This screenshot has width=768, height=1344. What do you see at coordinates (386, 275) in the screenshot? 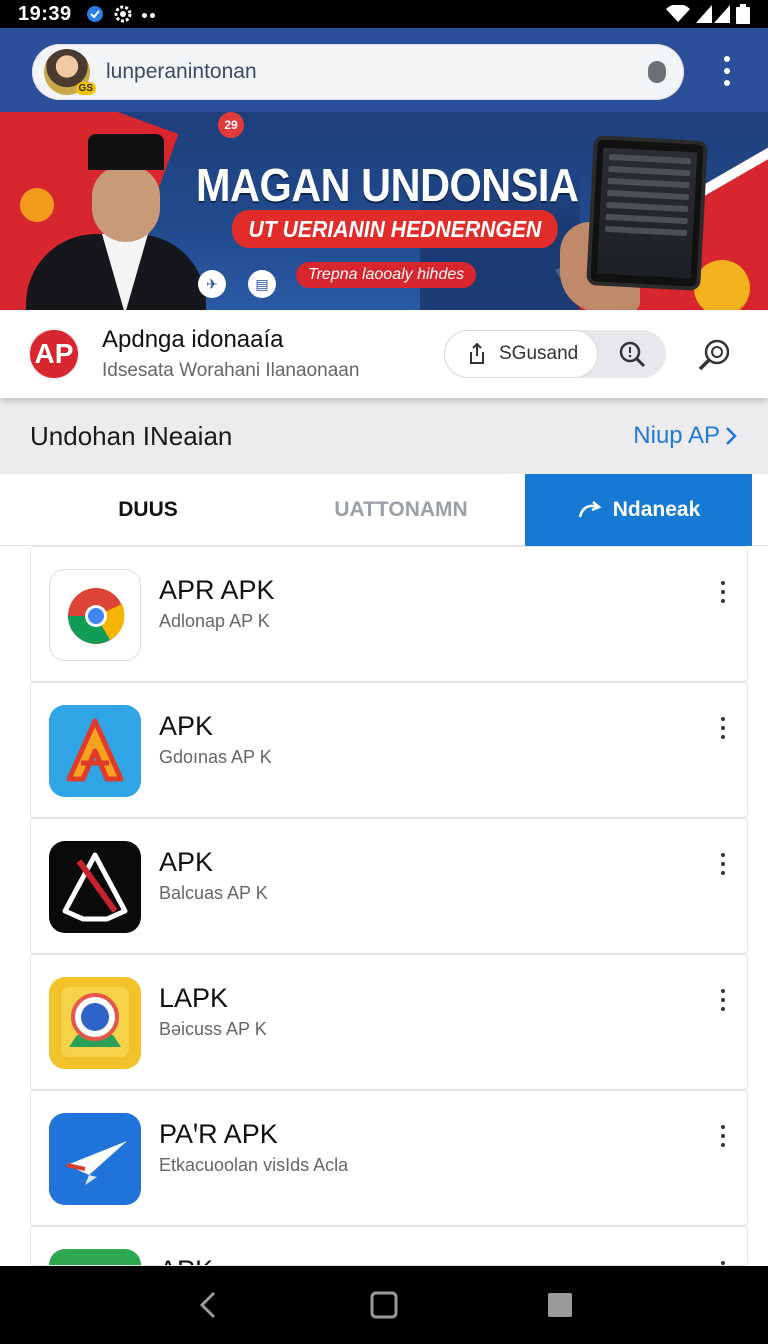
I see `banner-tagline: Trepna laooaly hihdes` at bounding box center [386, 275].